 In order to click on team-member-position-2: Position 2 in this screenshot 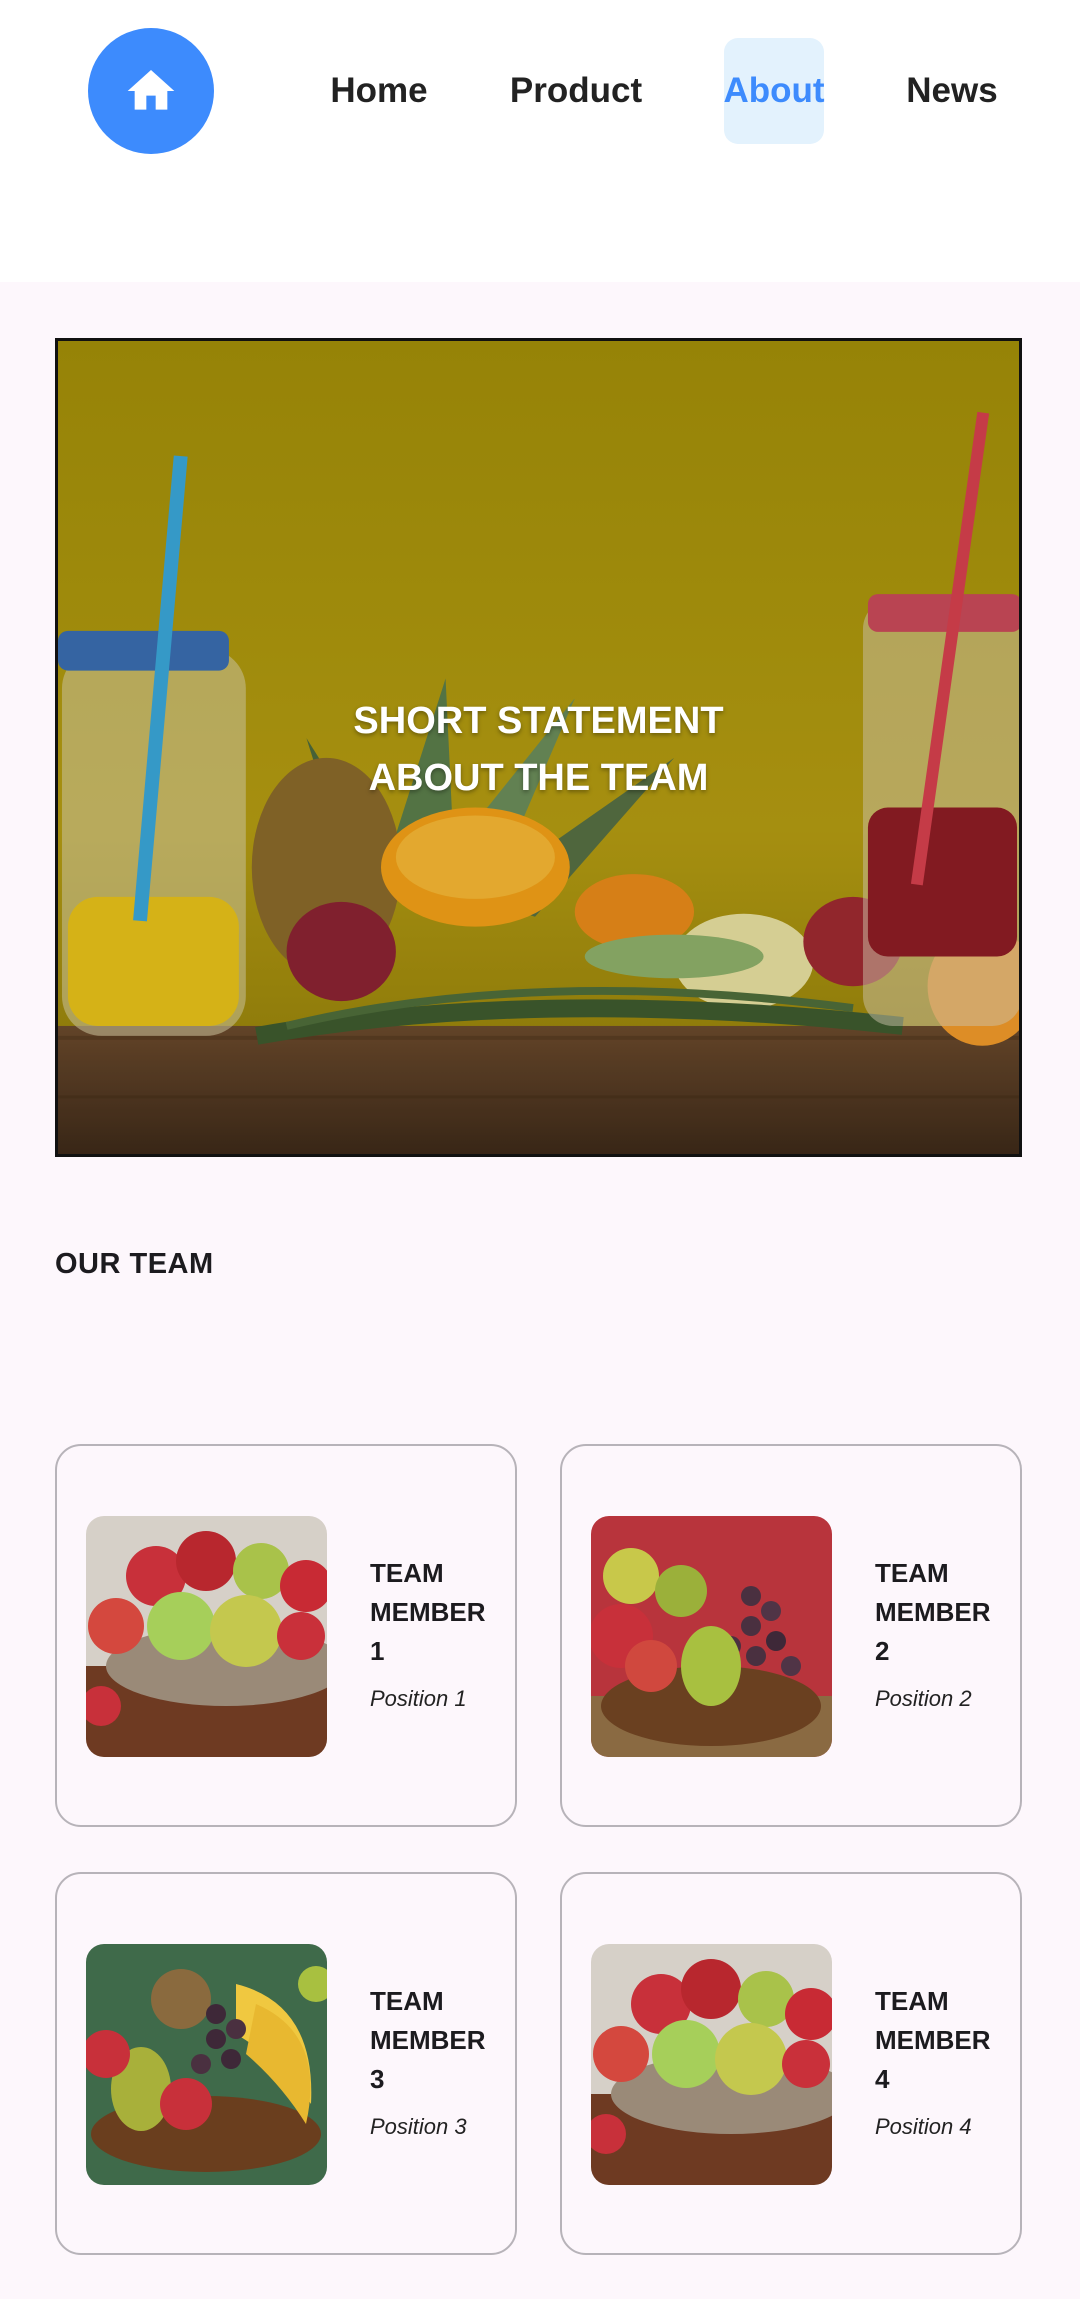, I will do `click(923, 1698)`.